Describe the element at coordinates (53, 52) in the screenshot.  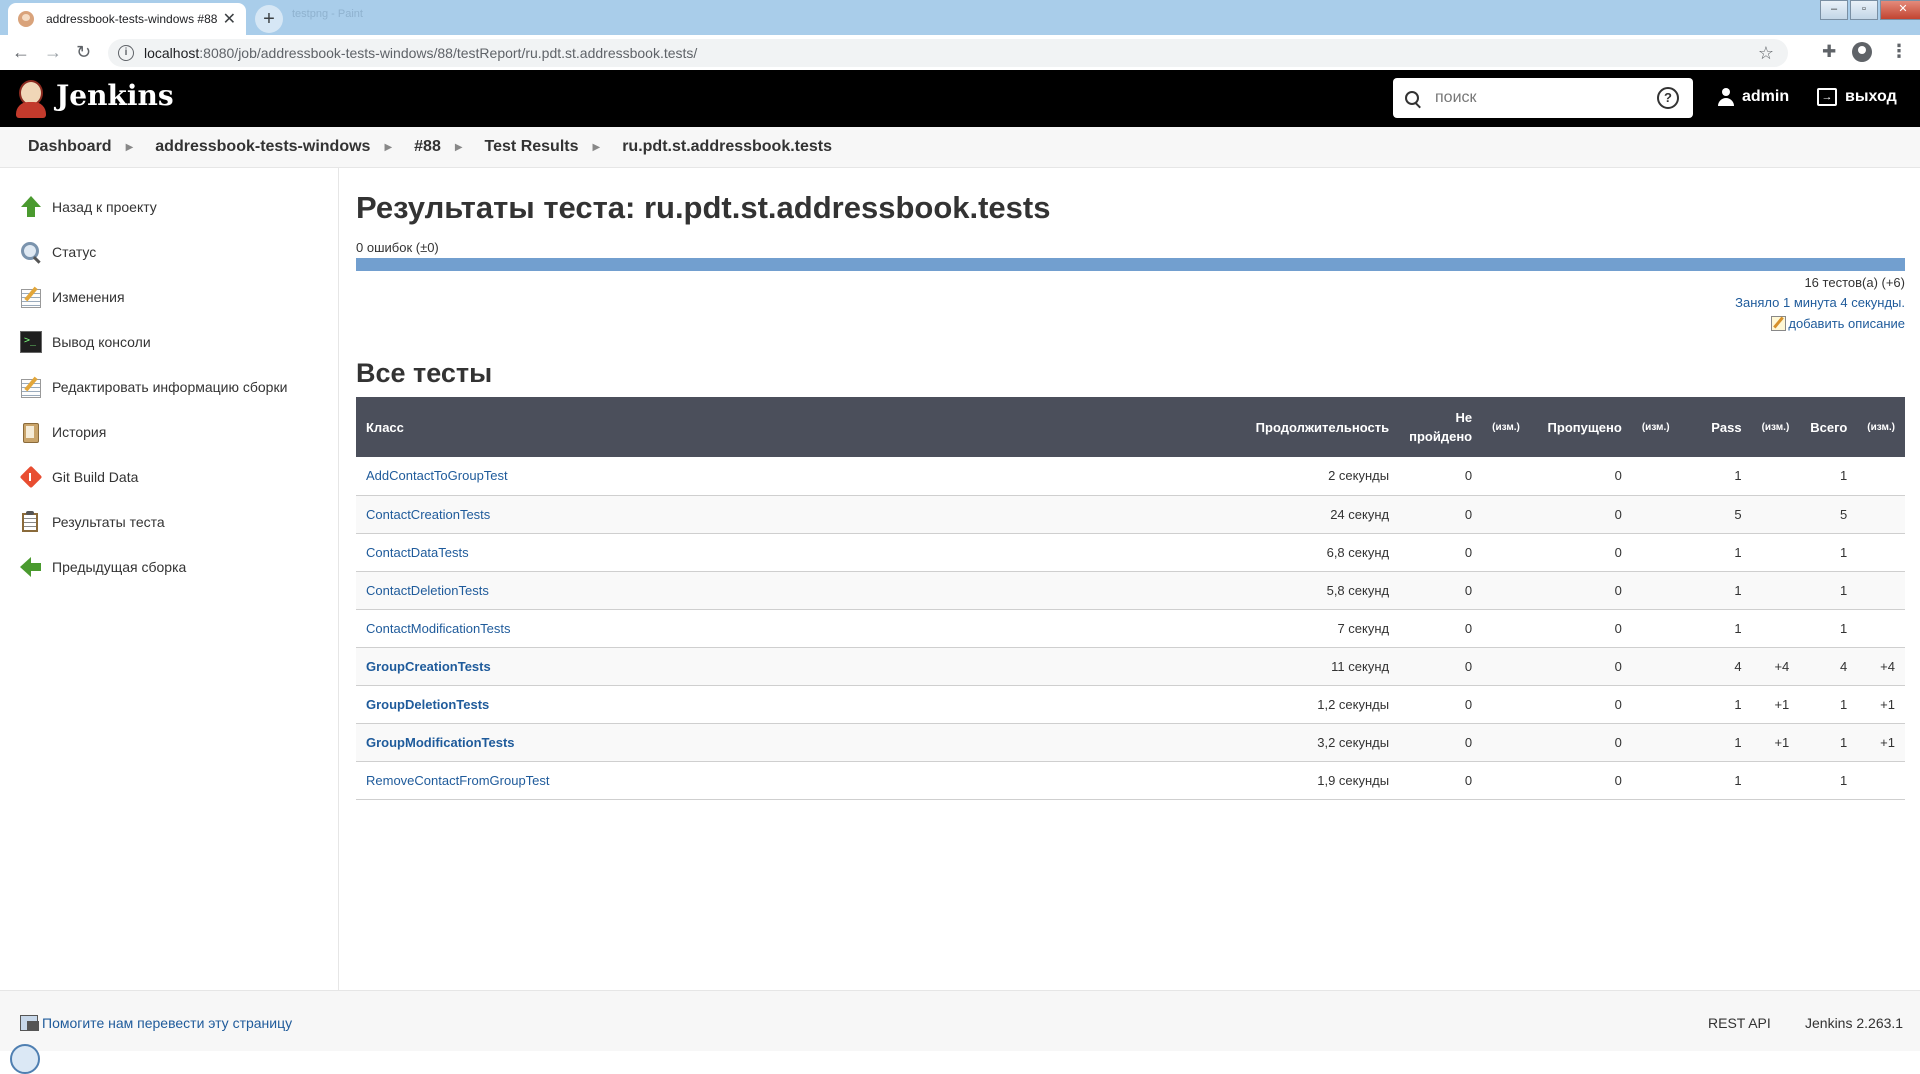
I see `forward-icon: →` at that location.